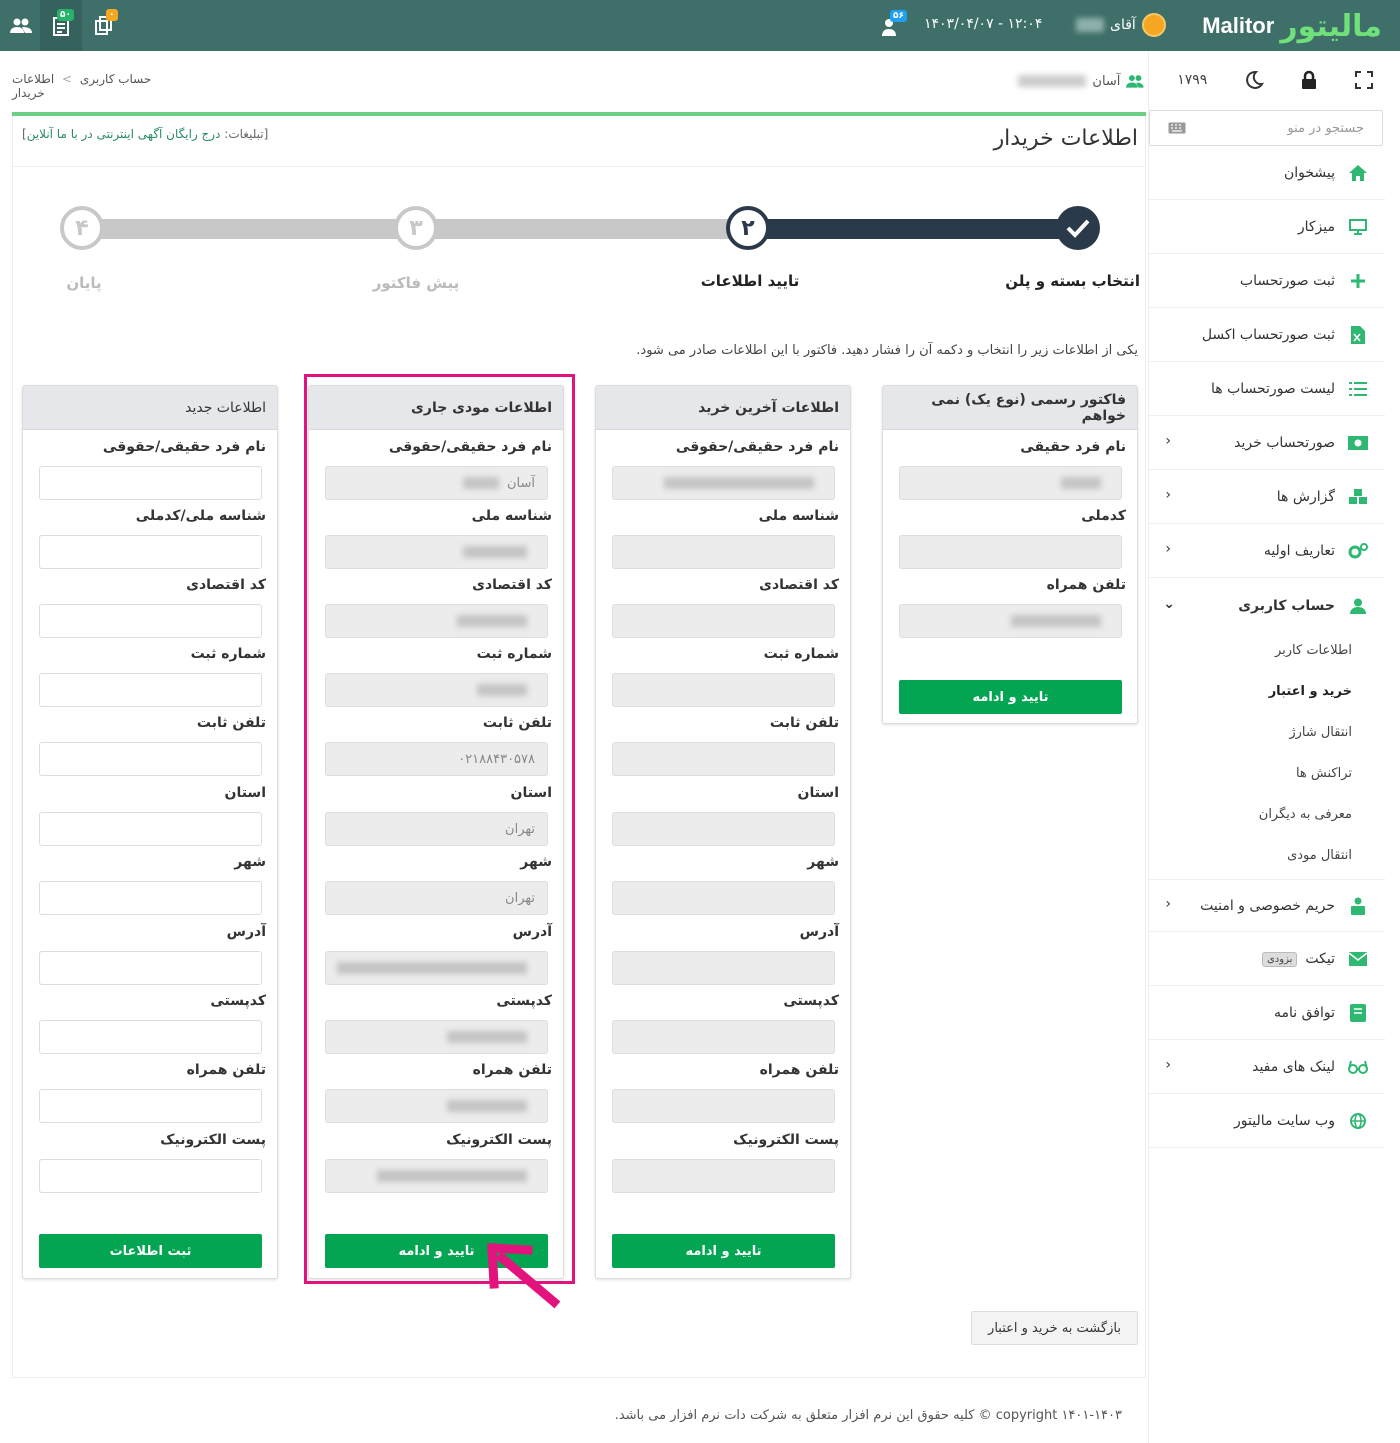 This screenshot has height=1443, width=1400. What do you see at coordinates (1267, 959) in the screenshot?
I see `sidebar-item-ticket: تیکت بزودی` at bounding box center [1267, 959].